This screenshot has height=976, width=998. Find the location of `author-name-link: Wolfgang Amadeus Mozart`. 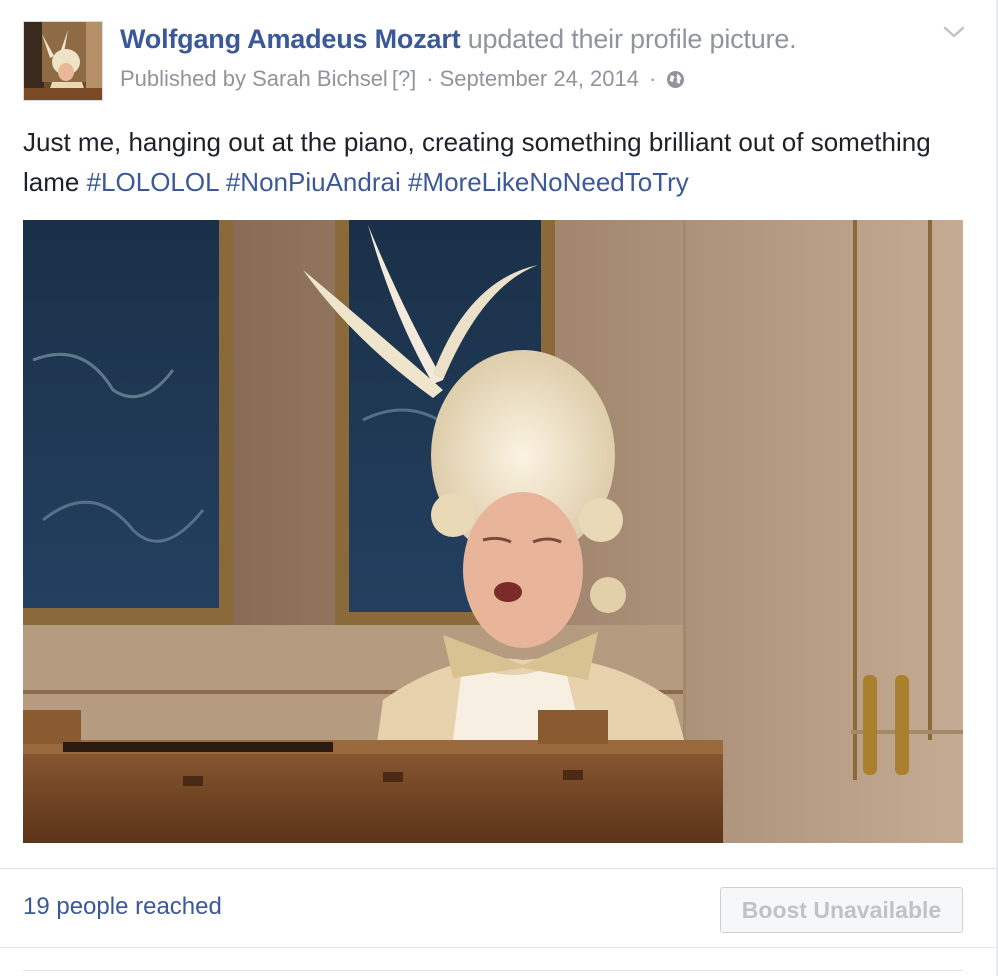

author-name-link: Wolfgang Amadeus Mozart is located at coordinates (290, 39).